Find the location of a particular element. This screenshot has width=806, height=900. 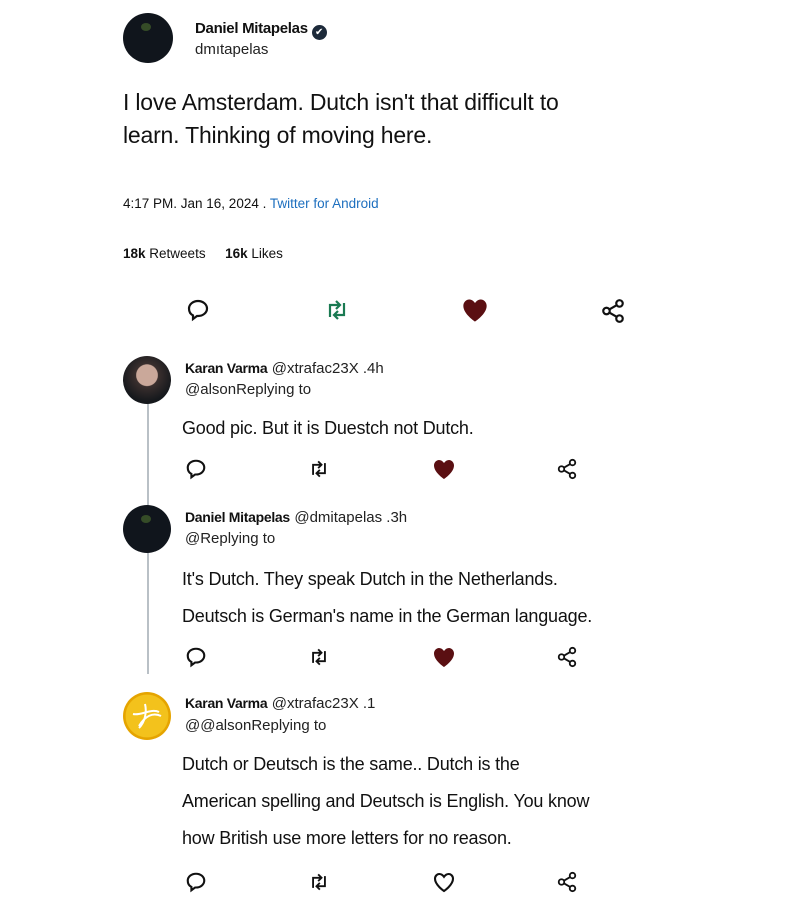

reply-header: Karan Varma @xtrafac23X .4h is located at coordinates (284, 369).